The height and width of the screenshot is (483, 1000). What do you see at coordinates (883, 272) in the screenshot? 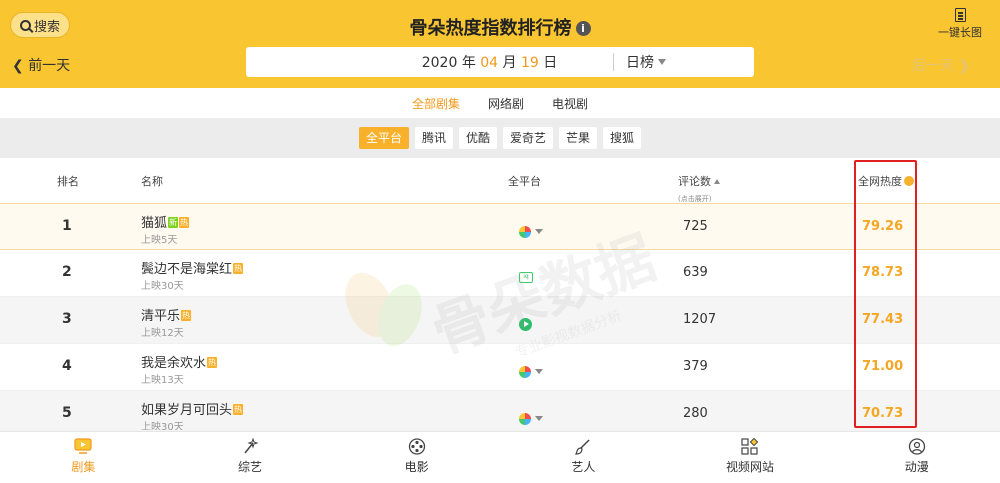
I see `heat-value: 78.73` at bounding box center [883, 272].